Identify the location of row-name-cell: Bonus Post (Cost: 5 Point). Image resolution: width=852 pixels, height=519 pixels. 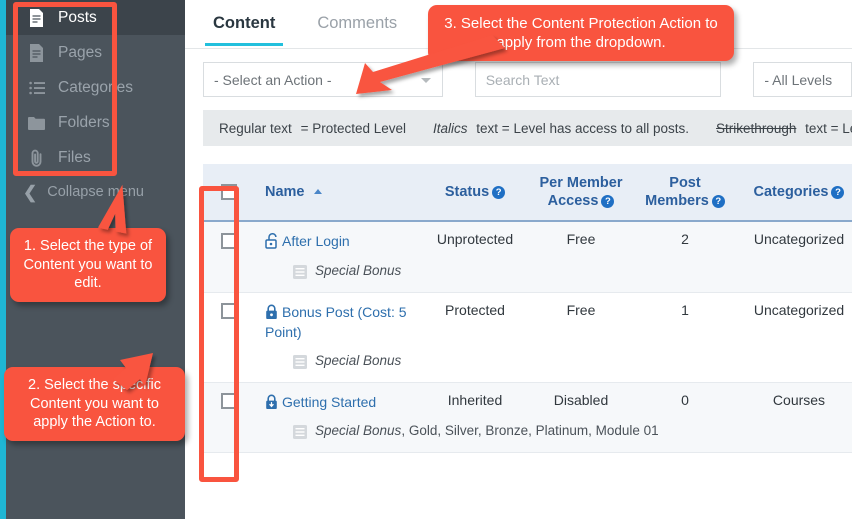
(339, 321).